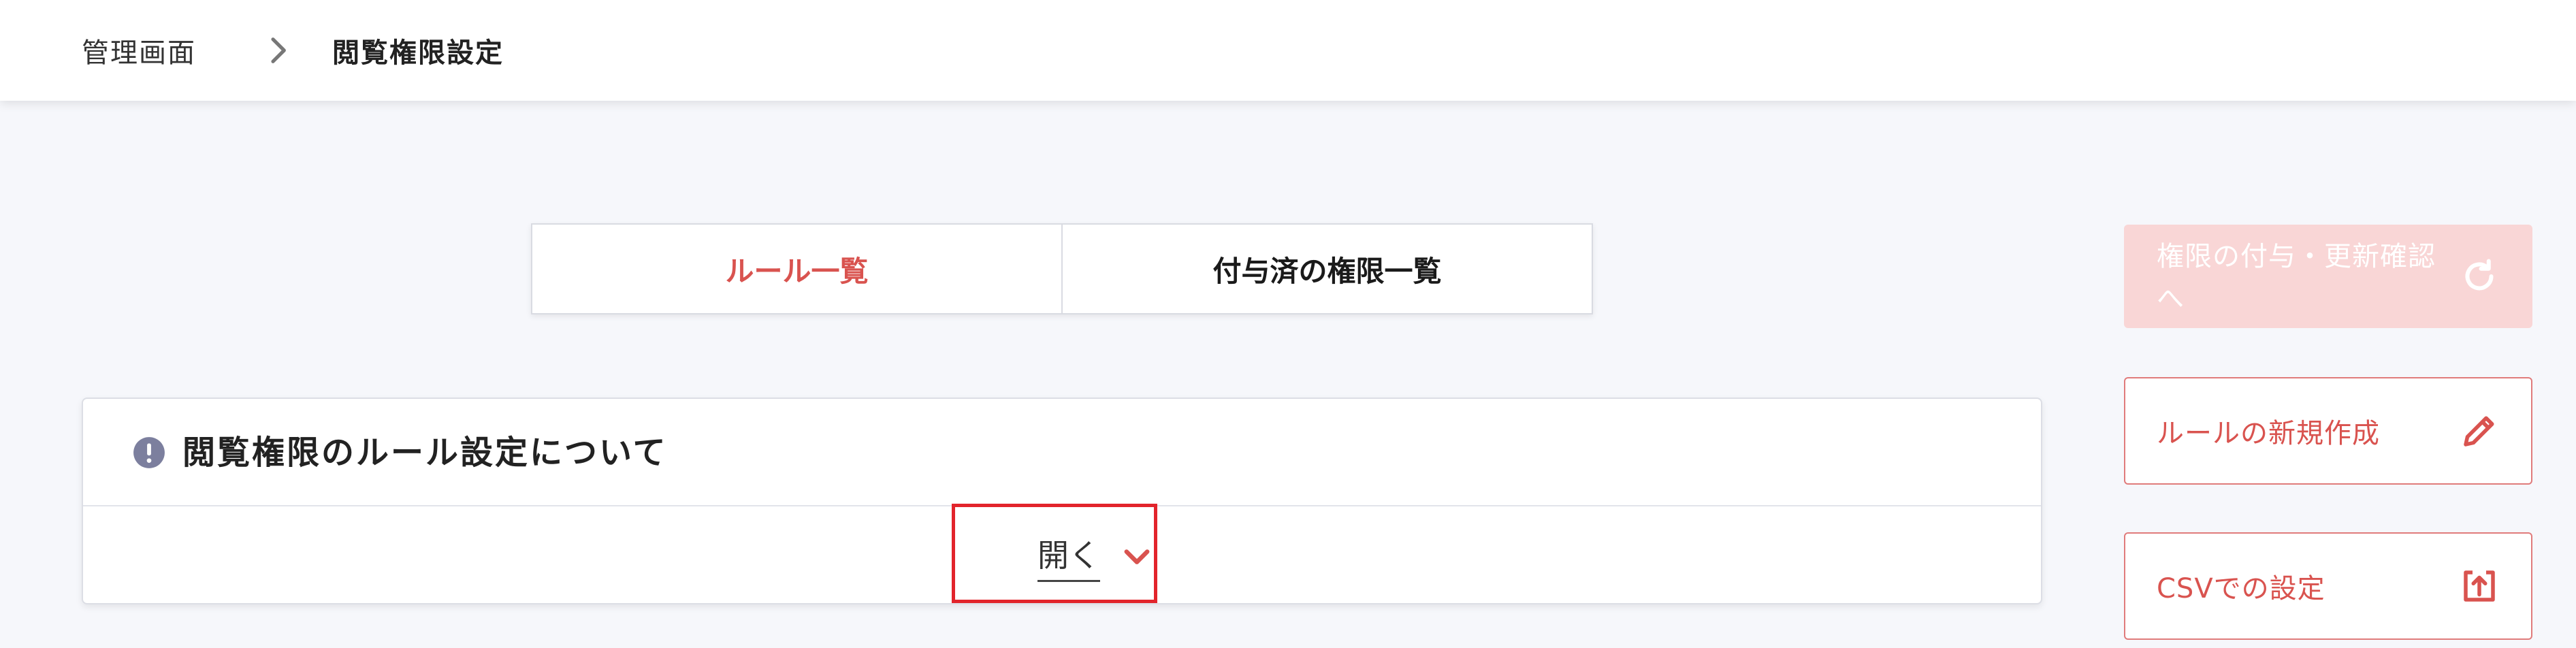 The height and width of the screenshot is (648, 2576). What do you see at coordinates (796, 269) in the screenshot?
I see `tab-rule-list: ルール一覧` at bounding box center [796, 269].